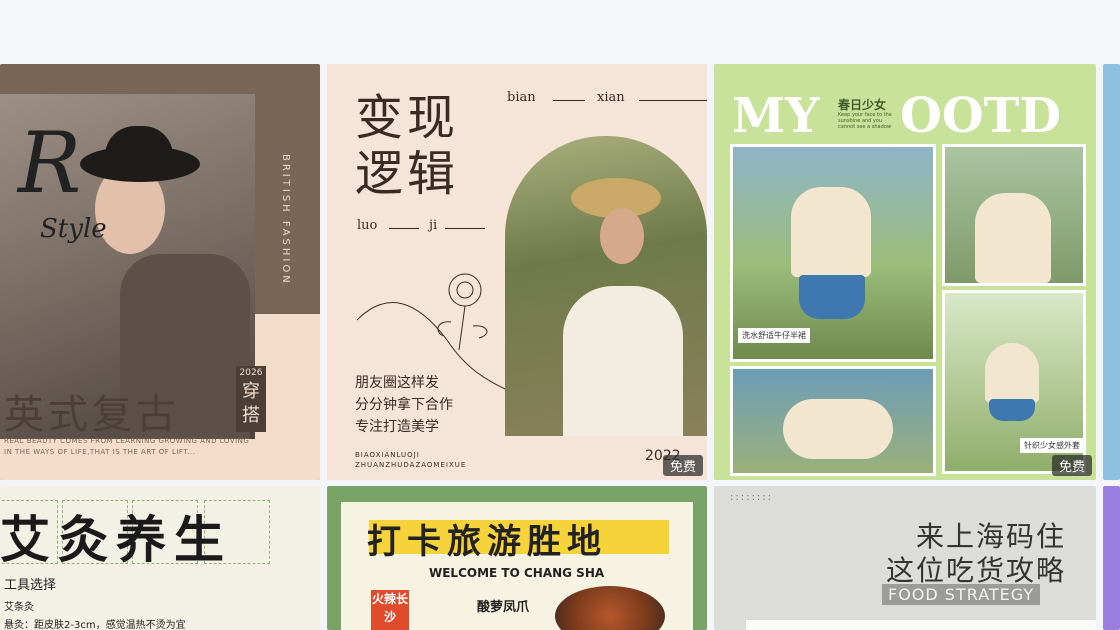 The image size is (1120, 630). I want to click on card-content-strip, so click(921, 625).